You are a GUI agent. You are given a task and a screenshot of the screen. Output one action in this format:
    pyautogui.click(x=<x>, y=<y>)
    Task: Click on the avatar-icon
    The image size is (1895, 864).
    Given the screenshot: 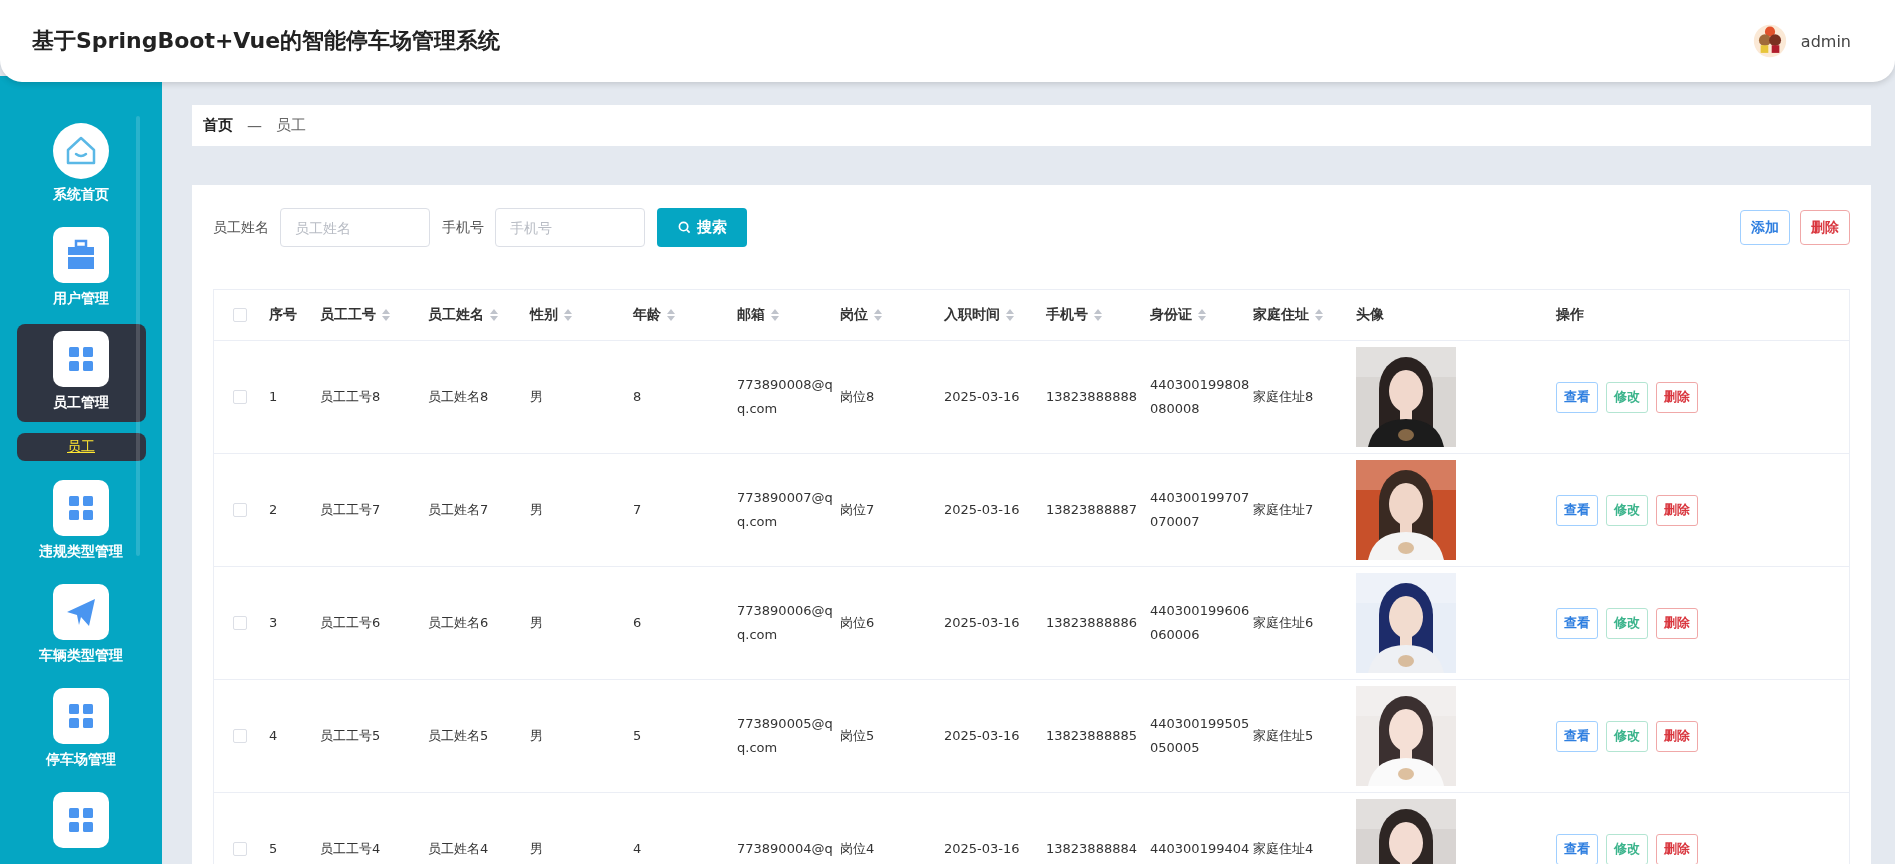 What is the action you would take?
    pyautogui.click(x=1769, y=41)
    